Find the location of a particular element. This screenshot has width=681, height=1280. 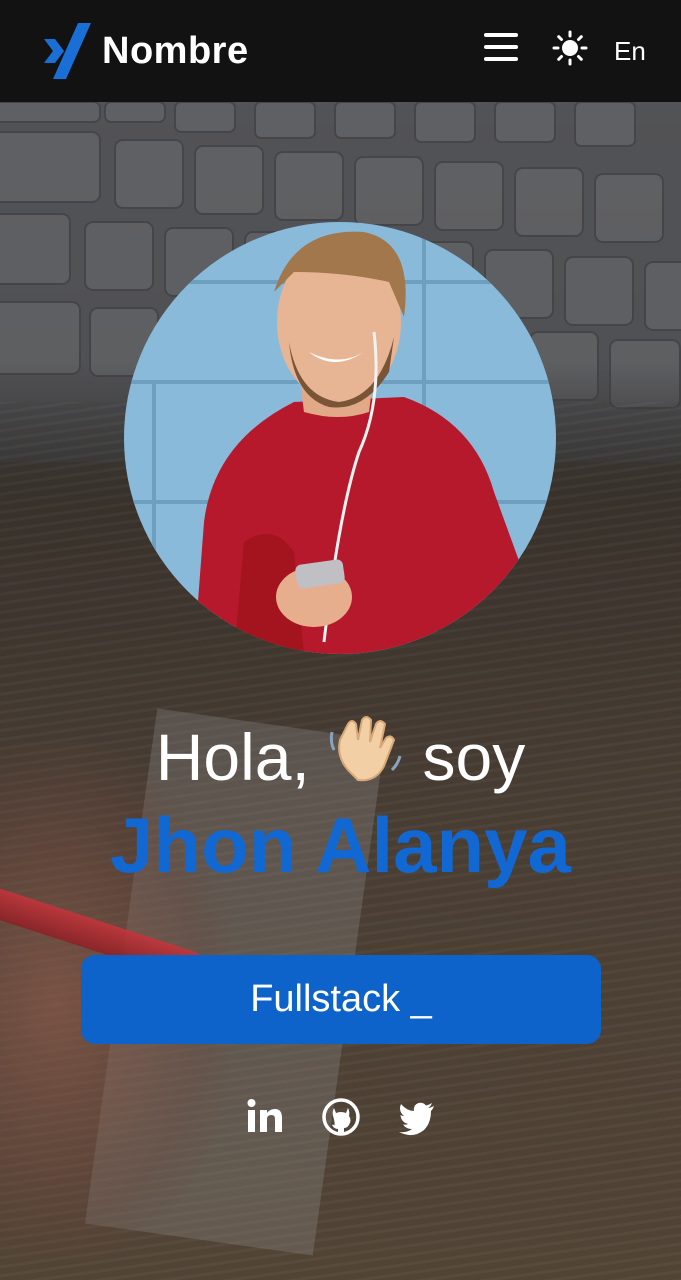

waving-hand-icon is located at coordinates (366, 749).